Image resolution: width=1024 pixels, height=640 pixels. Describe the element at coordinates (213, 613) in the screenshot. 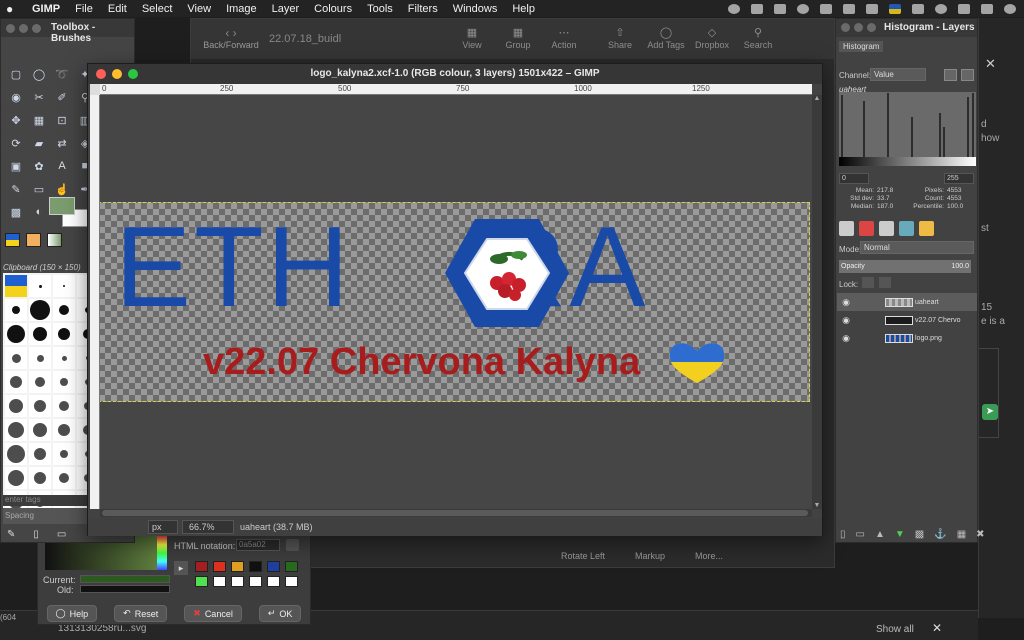

I see `cancel-button: ✖ Cancel` at that location.